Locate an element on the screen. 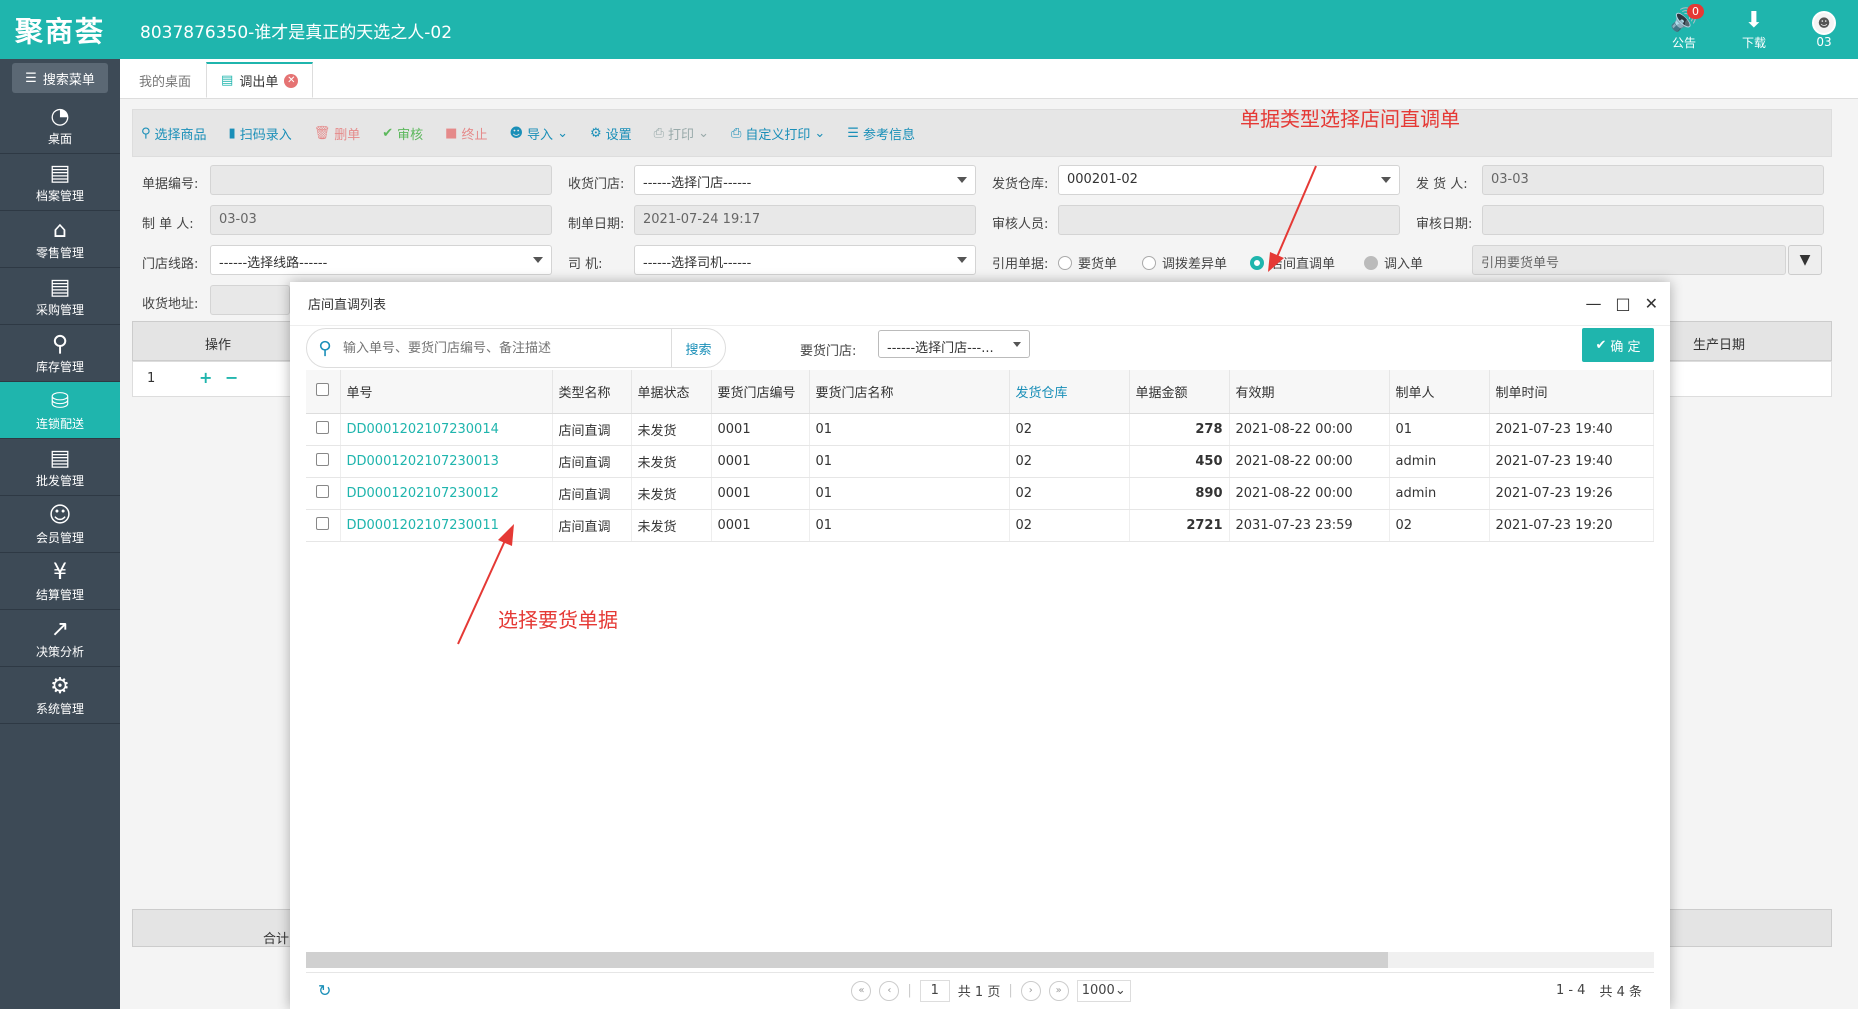 The width and height of the screenshot is (1858, 1009). maximize-icon: □ is located at coordinates (1622, 303).